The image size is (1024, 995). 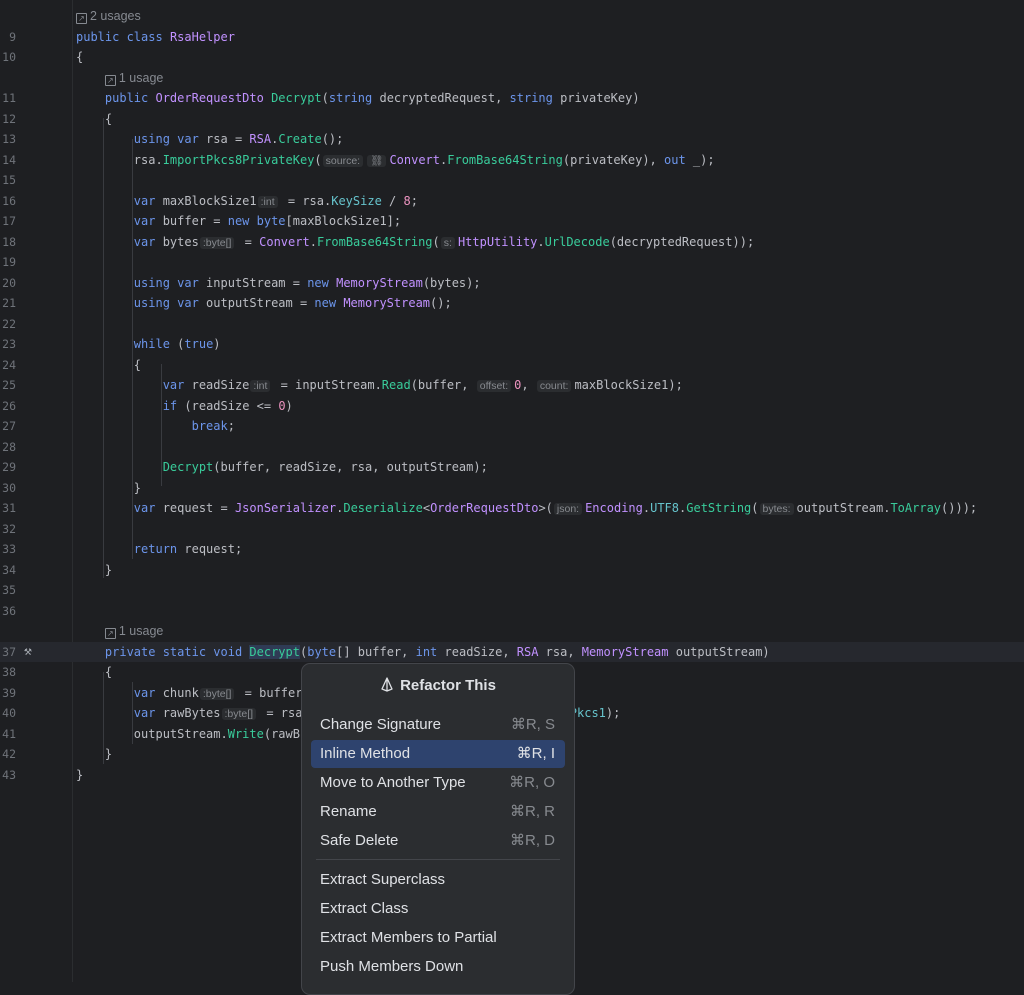 I want to click on code-text: (privateKey),, so click(x=613, y=159).